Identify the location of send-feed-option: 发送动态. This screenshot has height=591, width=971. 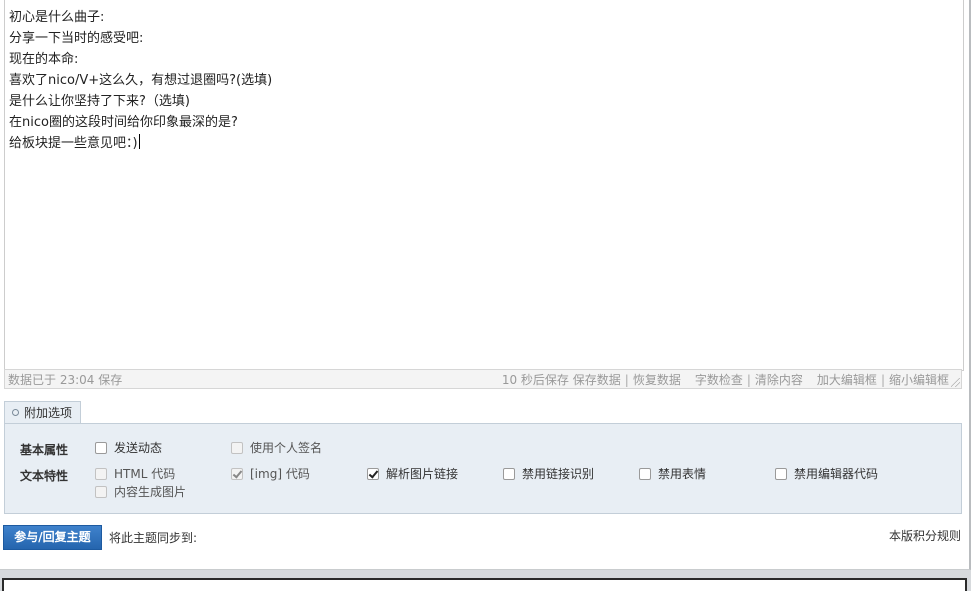
(128, 448).